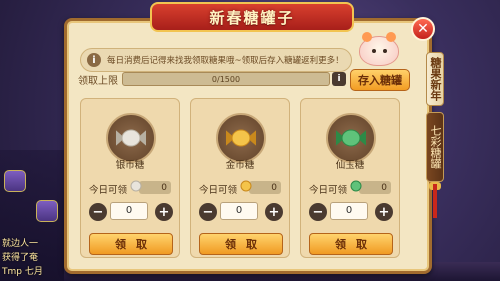  I want to click on tab-label: 七彩糖罐, so click(435, 147).